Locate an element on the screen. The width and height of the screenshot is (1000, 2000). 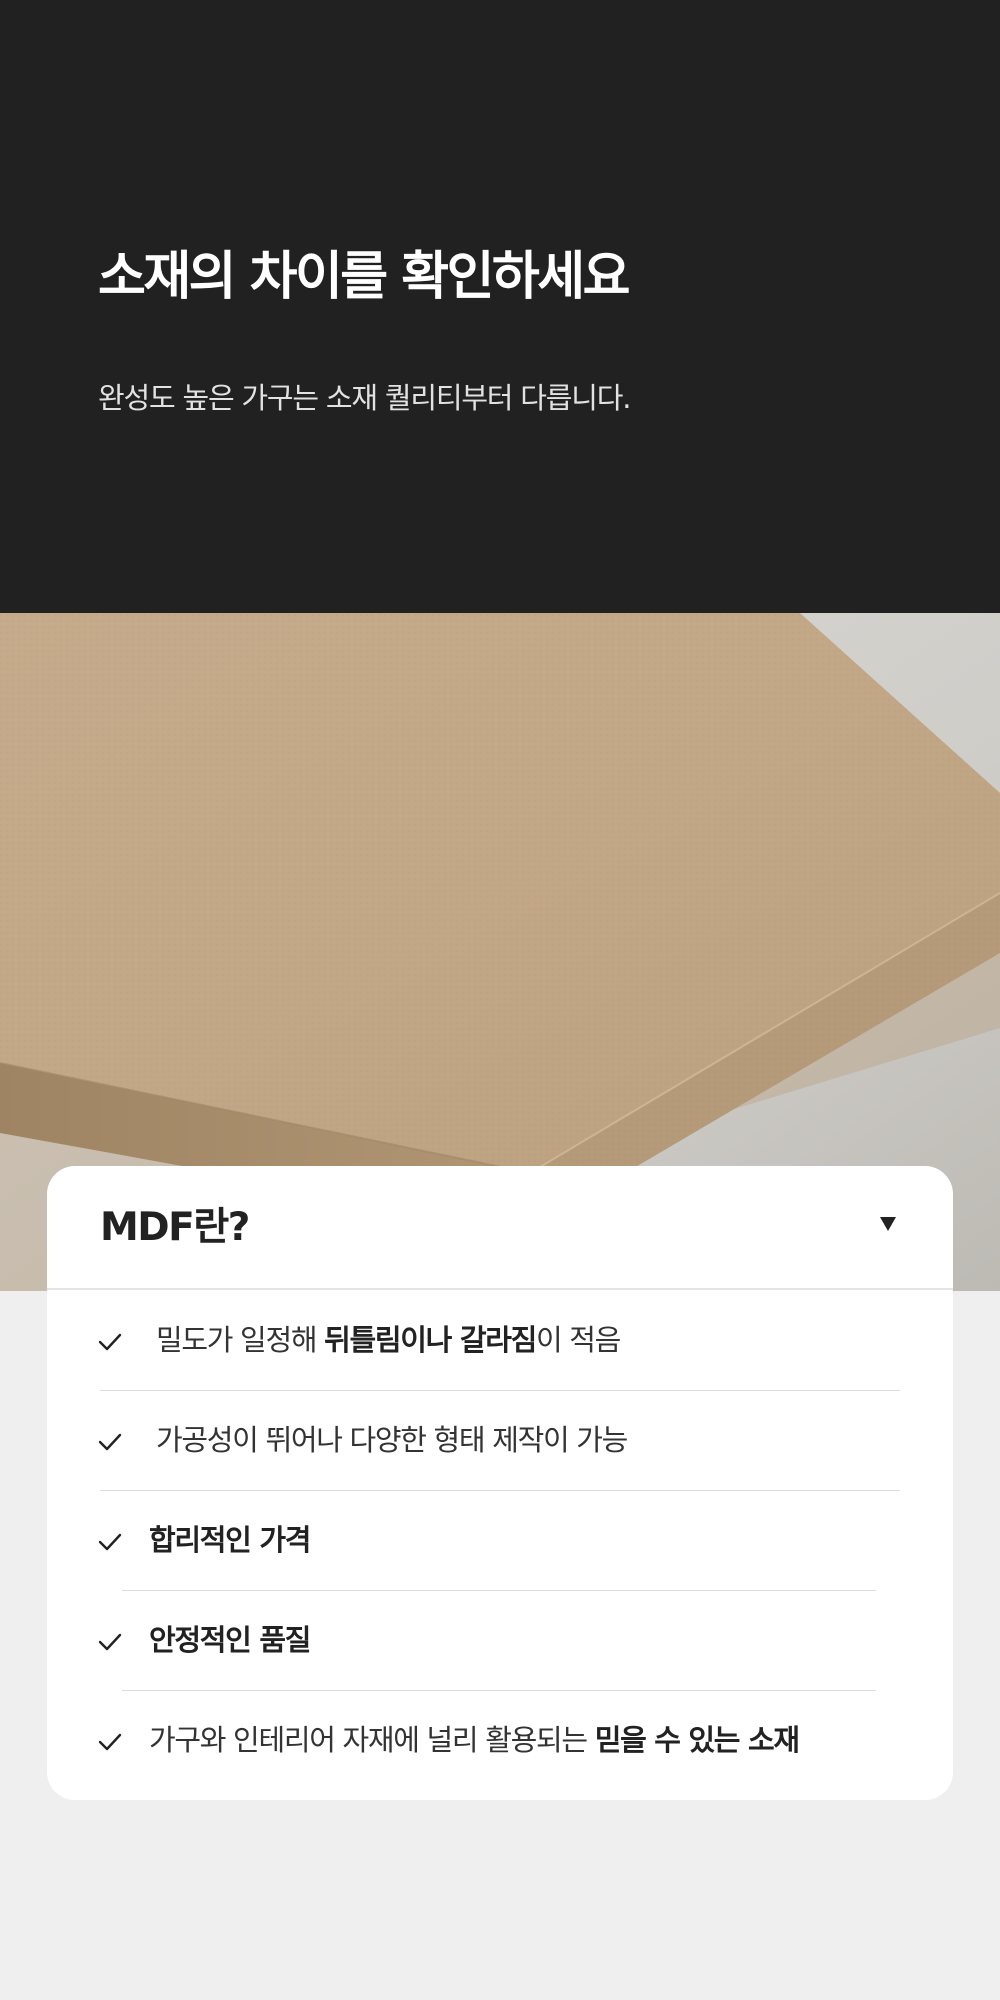
card-title: MDF란? is located at coordinates (175, 1227).